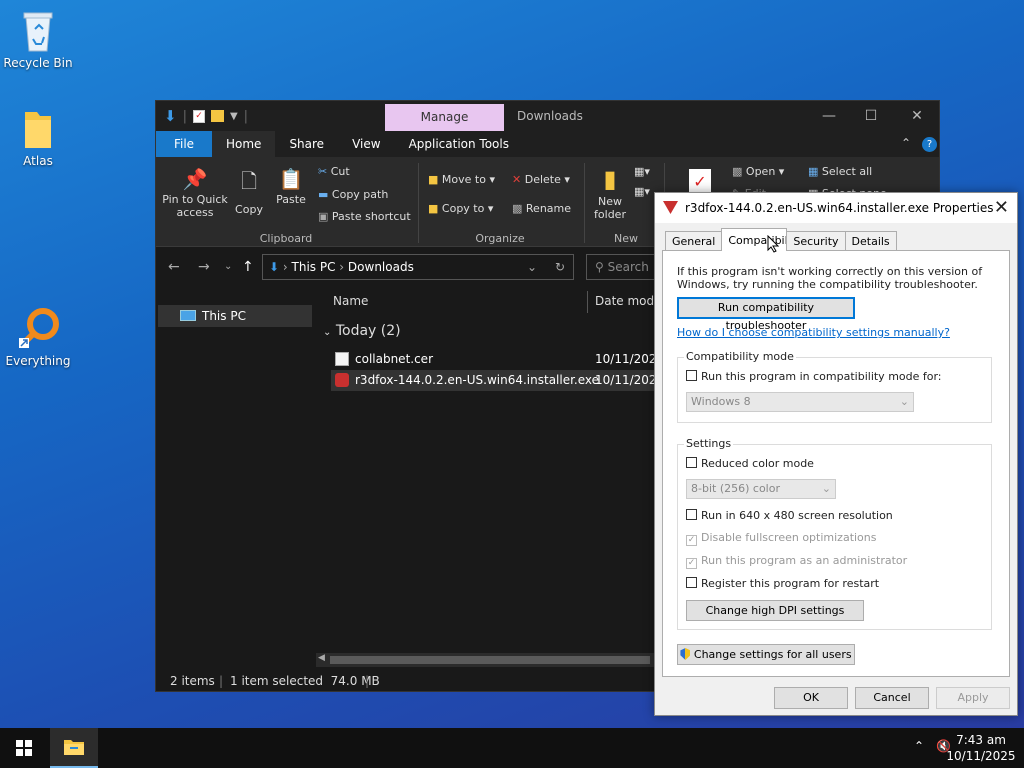  What do you see at coordinates (811, 698) in the screenshot?
I see `ok-button: OK` at bounding box center [811, 698].